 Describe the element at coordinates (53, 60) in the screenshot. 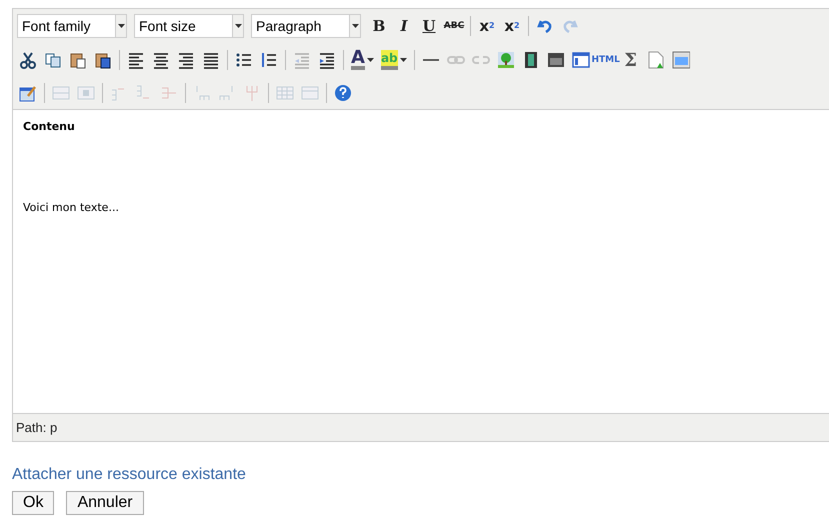

I see `copy-icon` at that location.